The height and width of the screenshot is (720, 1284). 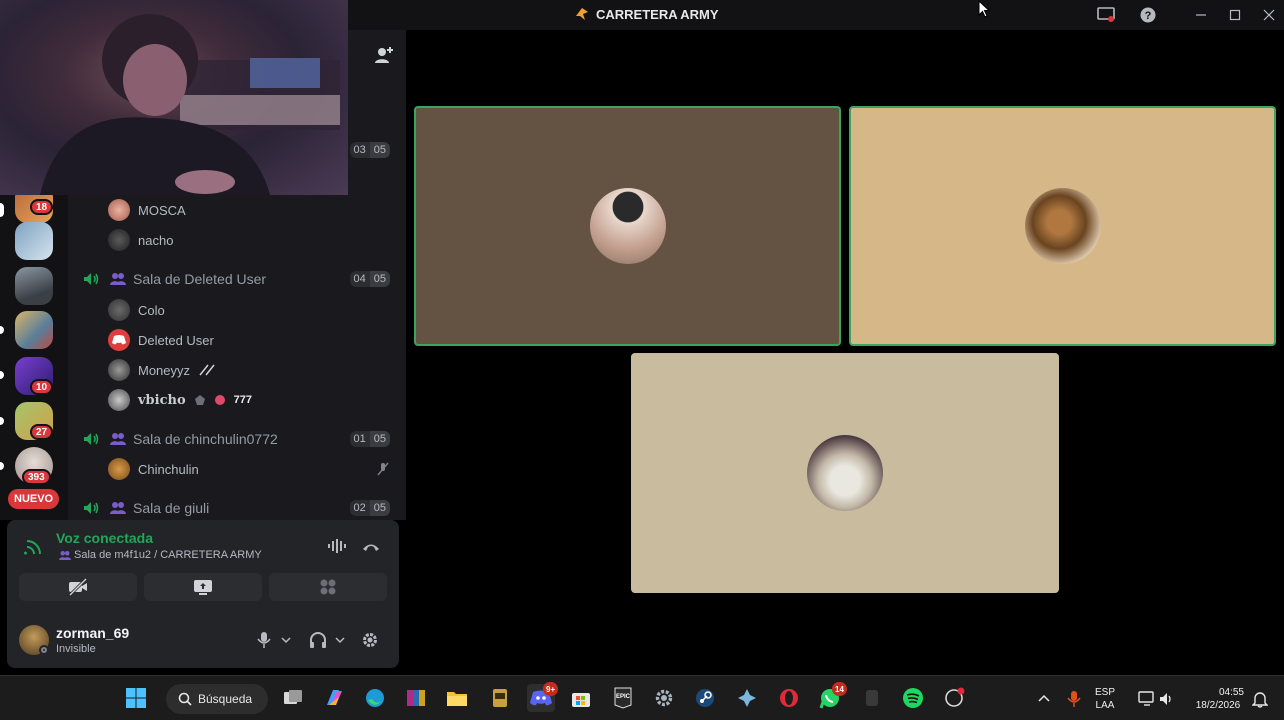 I want to click on connection-icon, so click(x=34, y=546).